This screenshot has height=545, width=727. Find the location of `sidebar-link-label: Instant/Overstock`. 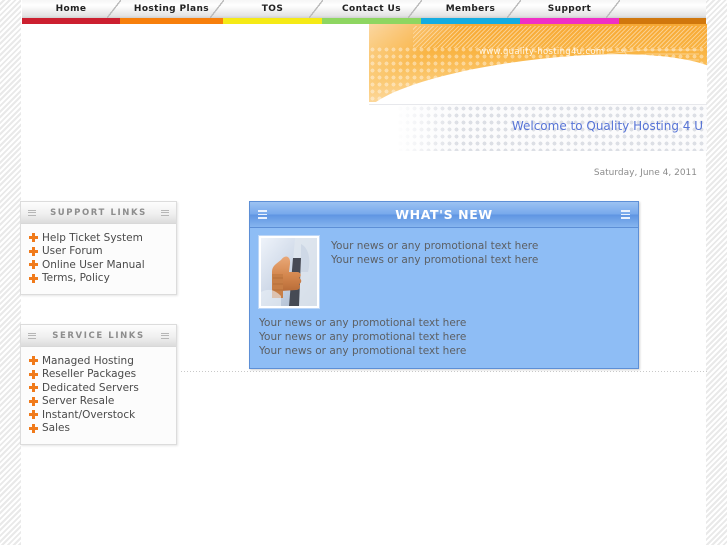

sidebar-link-label: Instant/Overstock is located at coordinates (89, 414).